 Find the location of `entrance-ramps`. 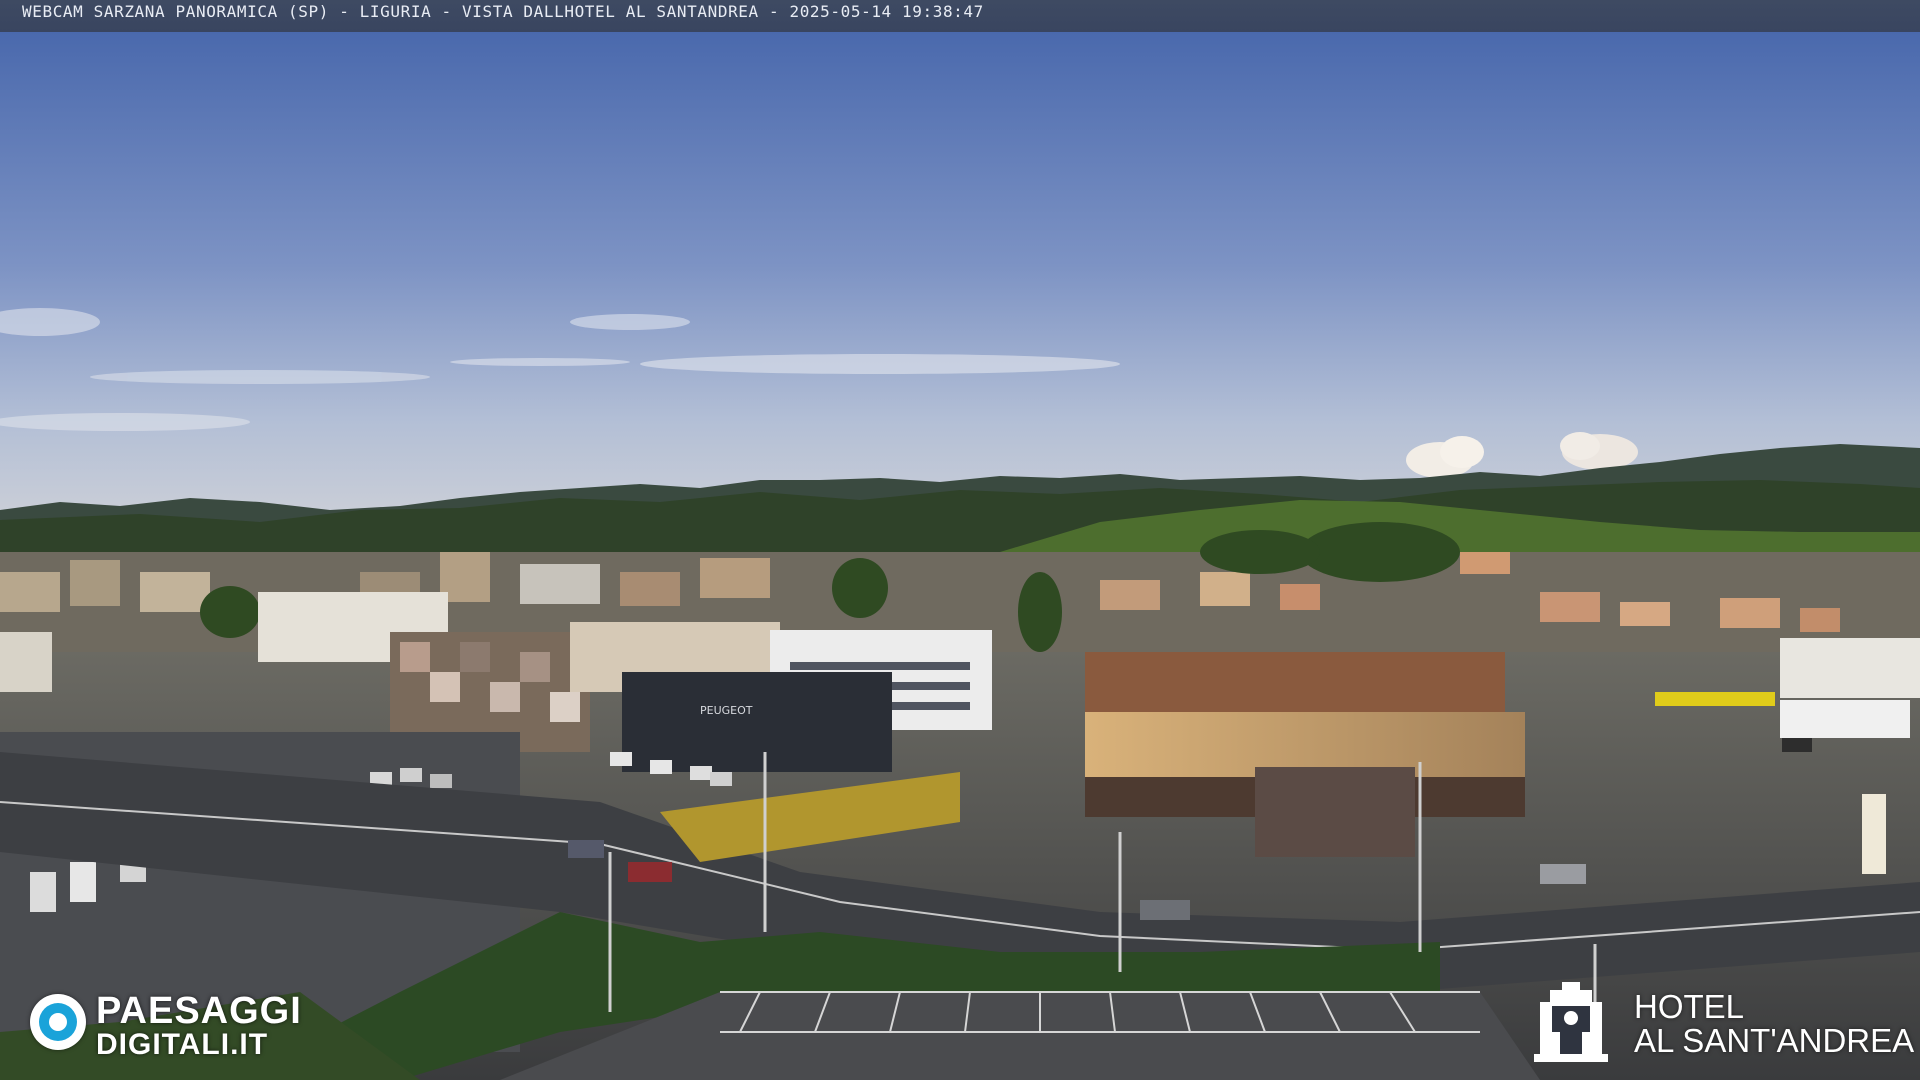

entrance-ramps is located at coordinates (1335, 812).